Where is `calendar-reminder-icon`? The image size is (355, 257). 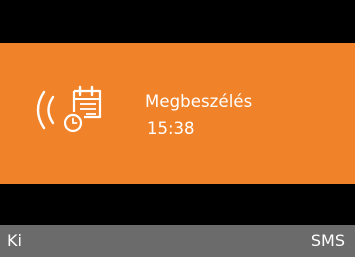
calendar-reminder-icon is located at coordinates (82, 109).